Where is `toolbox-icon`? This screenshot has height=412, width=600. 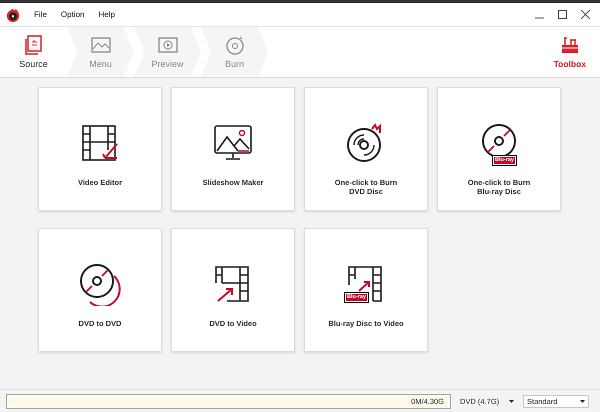 toolbox-icon is located at coordinates (570, 45).